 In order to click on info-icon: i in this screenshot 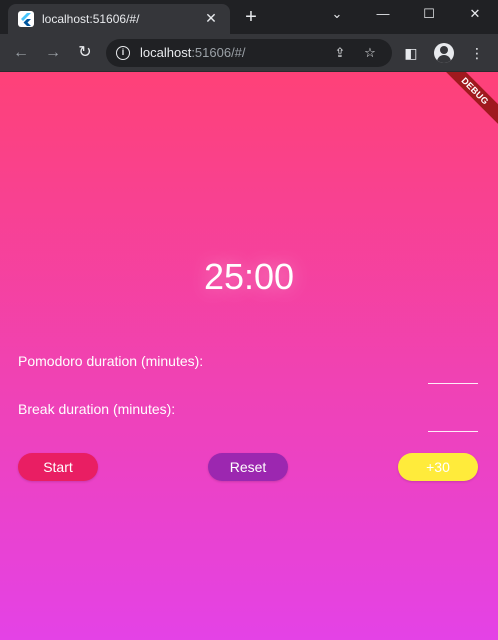, I will do `click(123, 53)`.